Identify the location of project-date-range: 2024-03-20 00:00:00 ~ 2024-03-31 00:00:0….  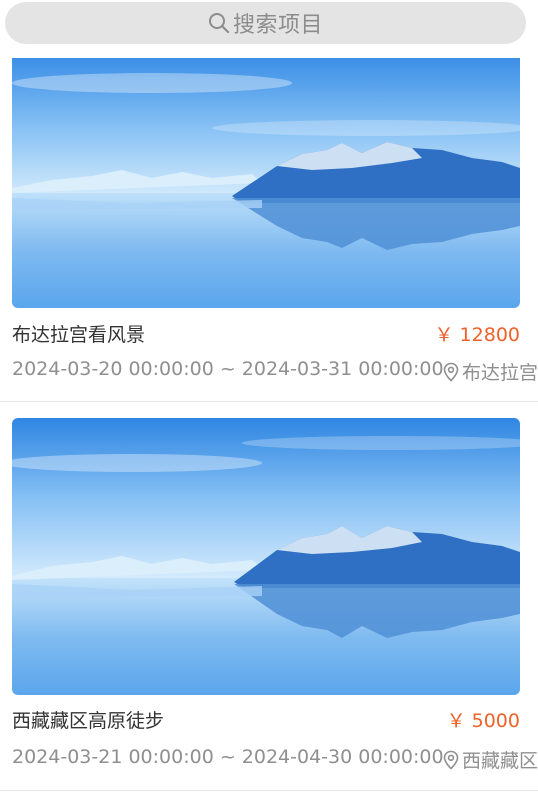
(228, 369).